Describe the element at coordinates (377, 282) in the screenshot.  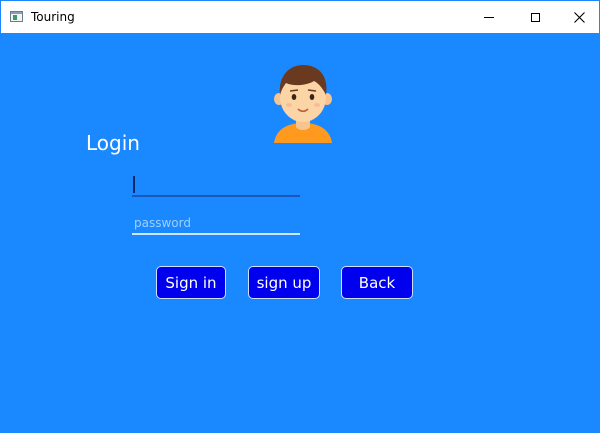
I see `back-button: Back` at that location.